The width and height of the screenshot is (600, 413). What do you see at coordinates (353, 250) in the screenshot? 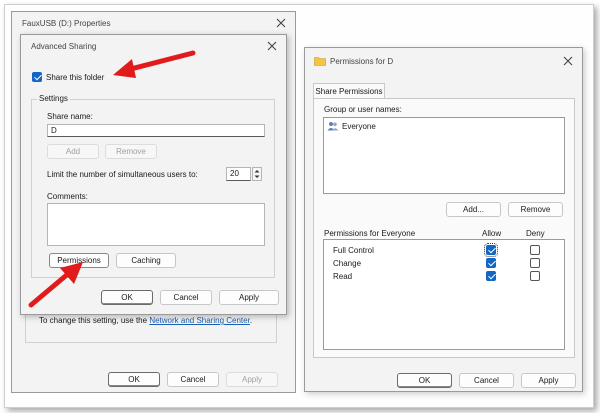
I see `permission-name: Full Control` at bounding box center [353, 250].